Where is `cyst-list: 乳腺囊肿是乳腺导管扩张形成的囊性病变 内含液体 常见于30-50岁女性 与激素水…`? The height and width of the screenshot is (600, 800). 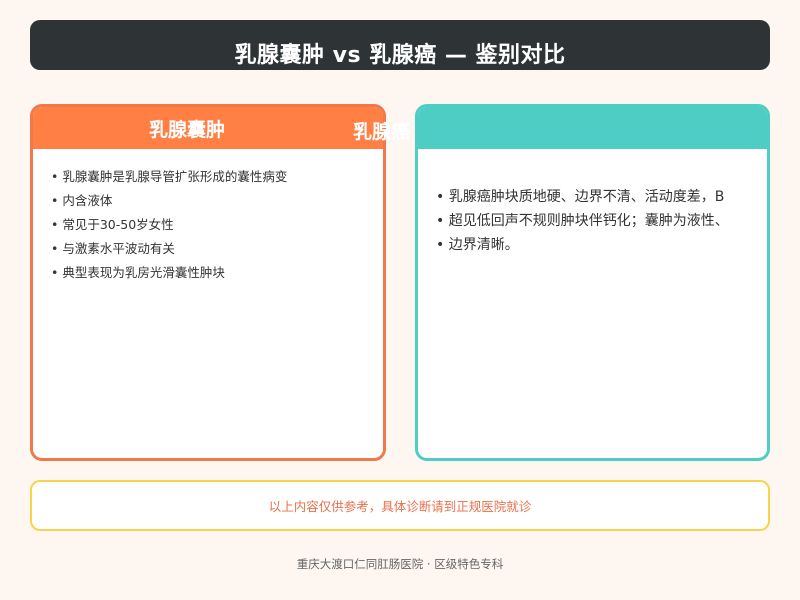 cyst-list: 乳腺囊肿是乳腺导管扩张形成的囊性病变 内含液体 常见于30-50岁女性 与激素水… is located at coordinates (217, 225).